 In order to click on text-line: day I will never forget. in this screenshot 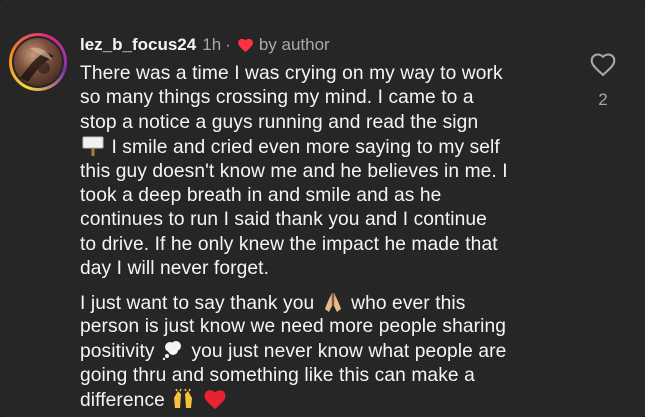, I will do `click(175, 269)`.